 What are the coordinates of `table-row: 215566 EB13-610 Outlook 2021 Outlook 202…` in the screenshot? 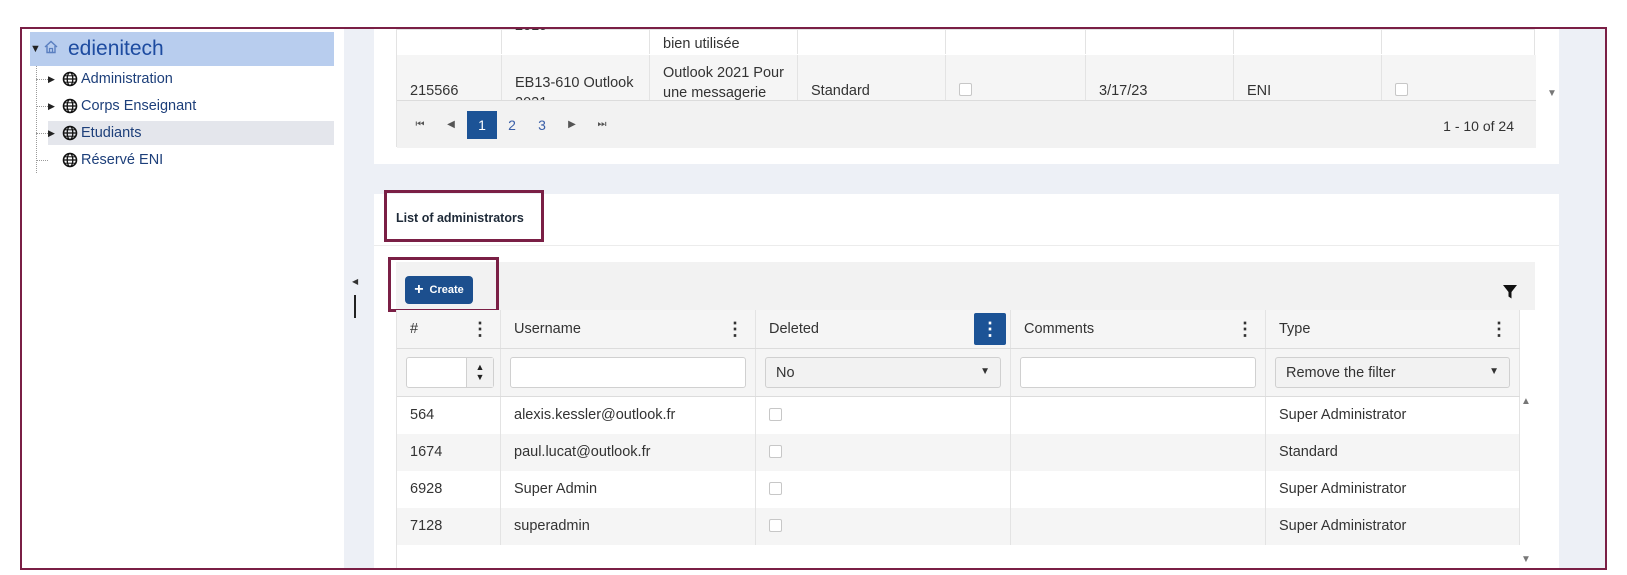 It's located at (966, 77).